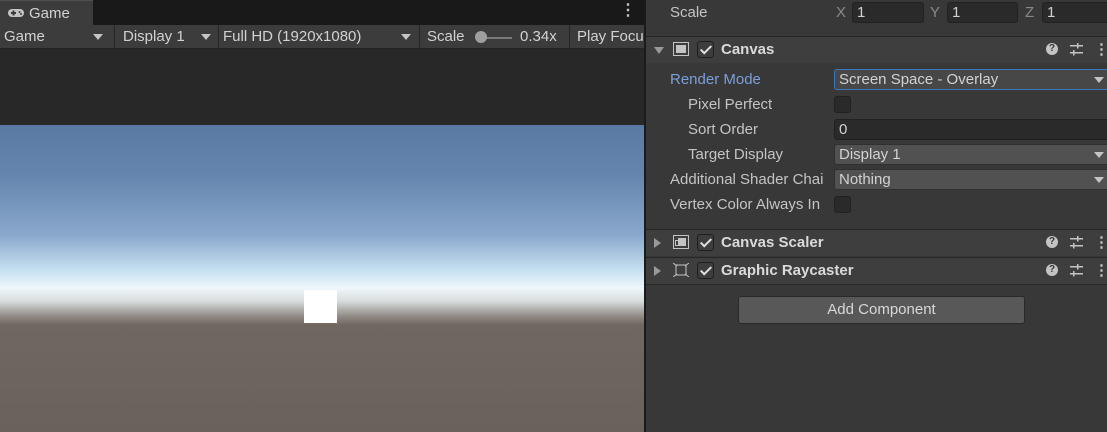 The image size is (1107, 432). I want to click on resolution-dropdown-label: Full HD (1920x1080), so click(292, 36).